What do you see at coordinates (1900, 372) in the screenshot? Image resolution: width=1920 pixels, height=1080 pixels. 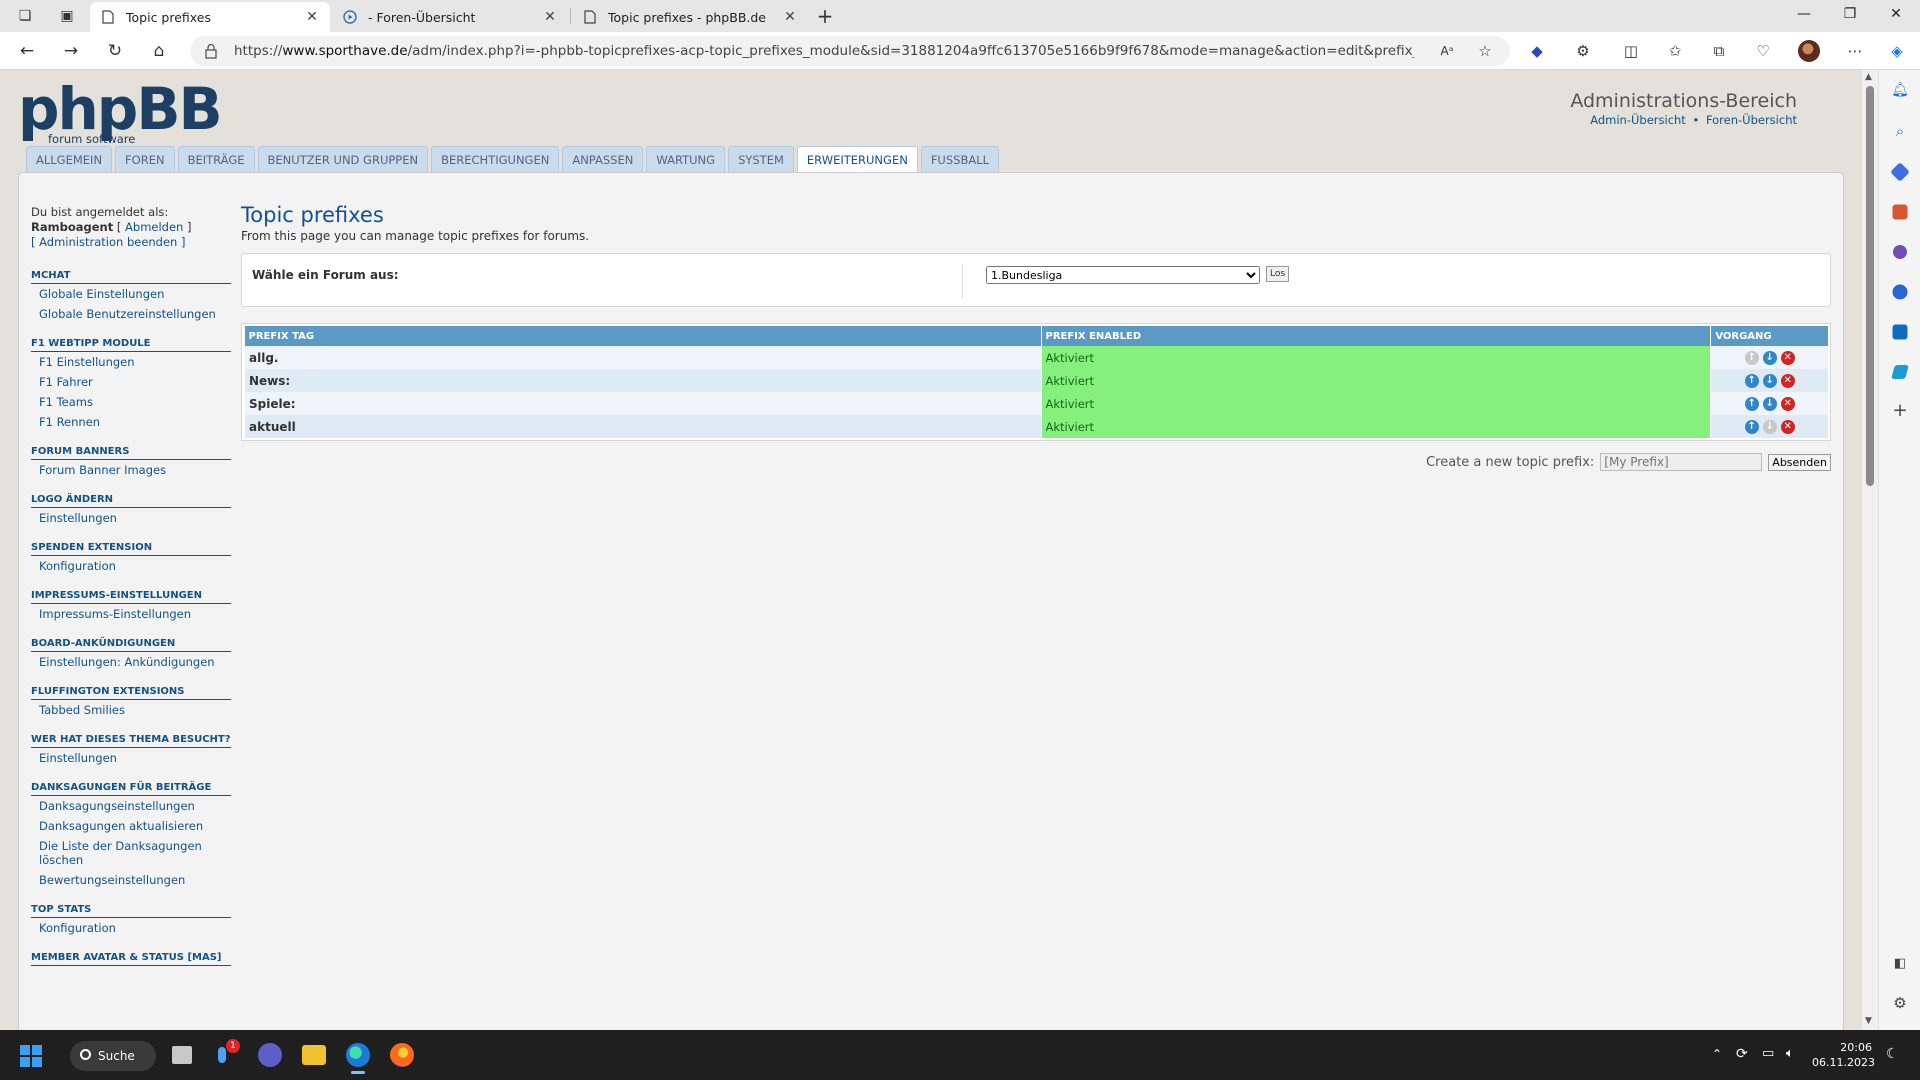 I see `send-icon` at bounding box center [1900, 372].